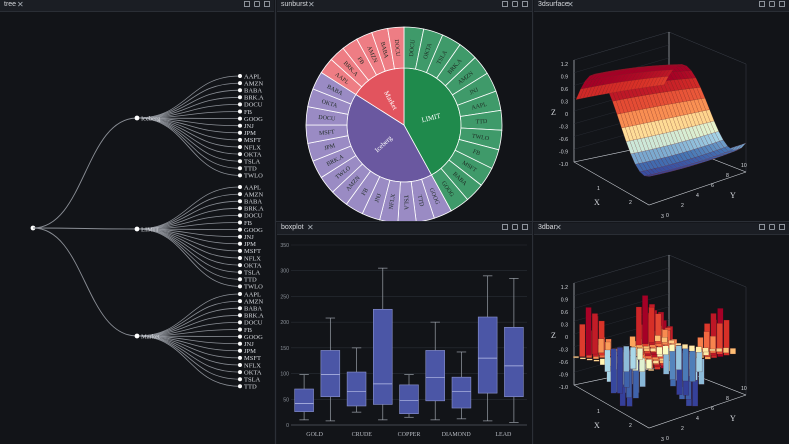  What do you see at coordinates (253, 301) in the screenshot?
I see `tree-leaf-label: AMZN` at bounding box center [253, 301].